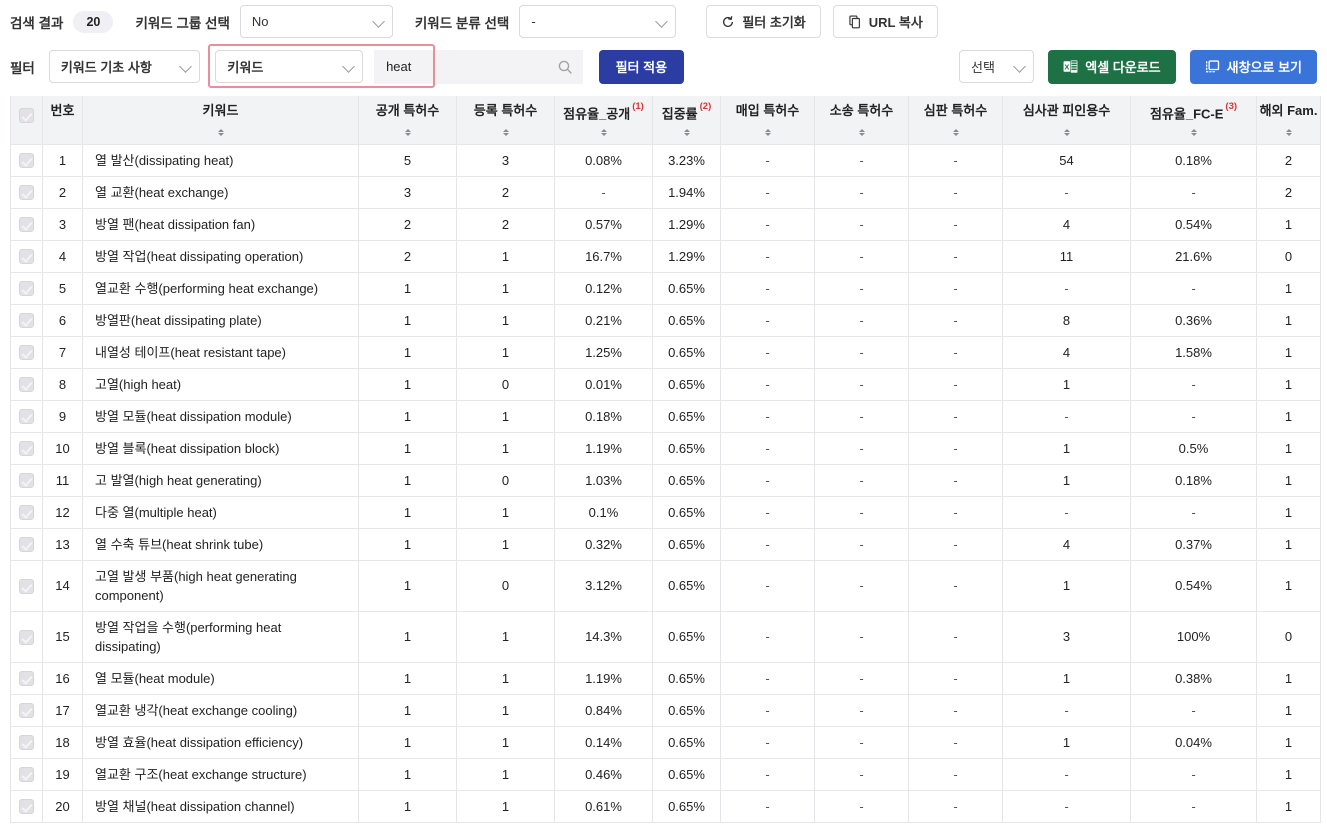 This screenshot has height=833, width=1327. I want to click on row-keyword: 다중 열(multiple heat), so click(220, 512).